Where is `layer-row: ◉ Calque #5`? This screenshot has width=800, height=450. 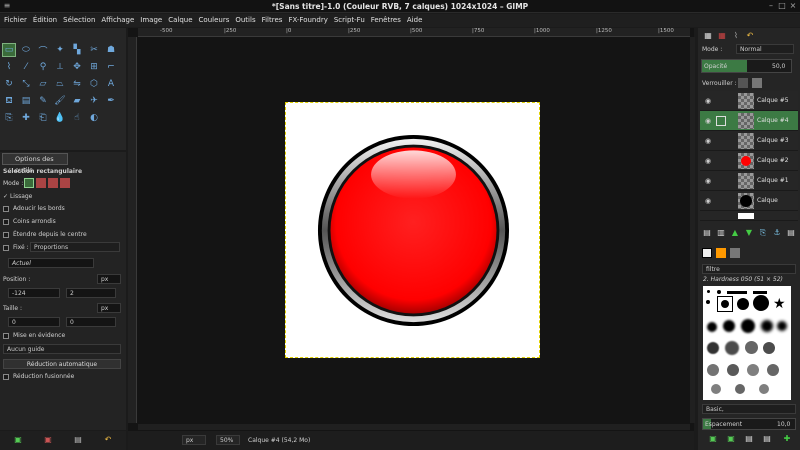 layer-row: ◉ Calque #5 is located at coordinates (749, 101).